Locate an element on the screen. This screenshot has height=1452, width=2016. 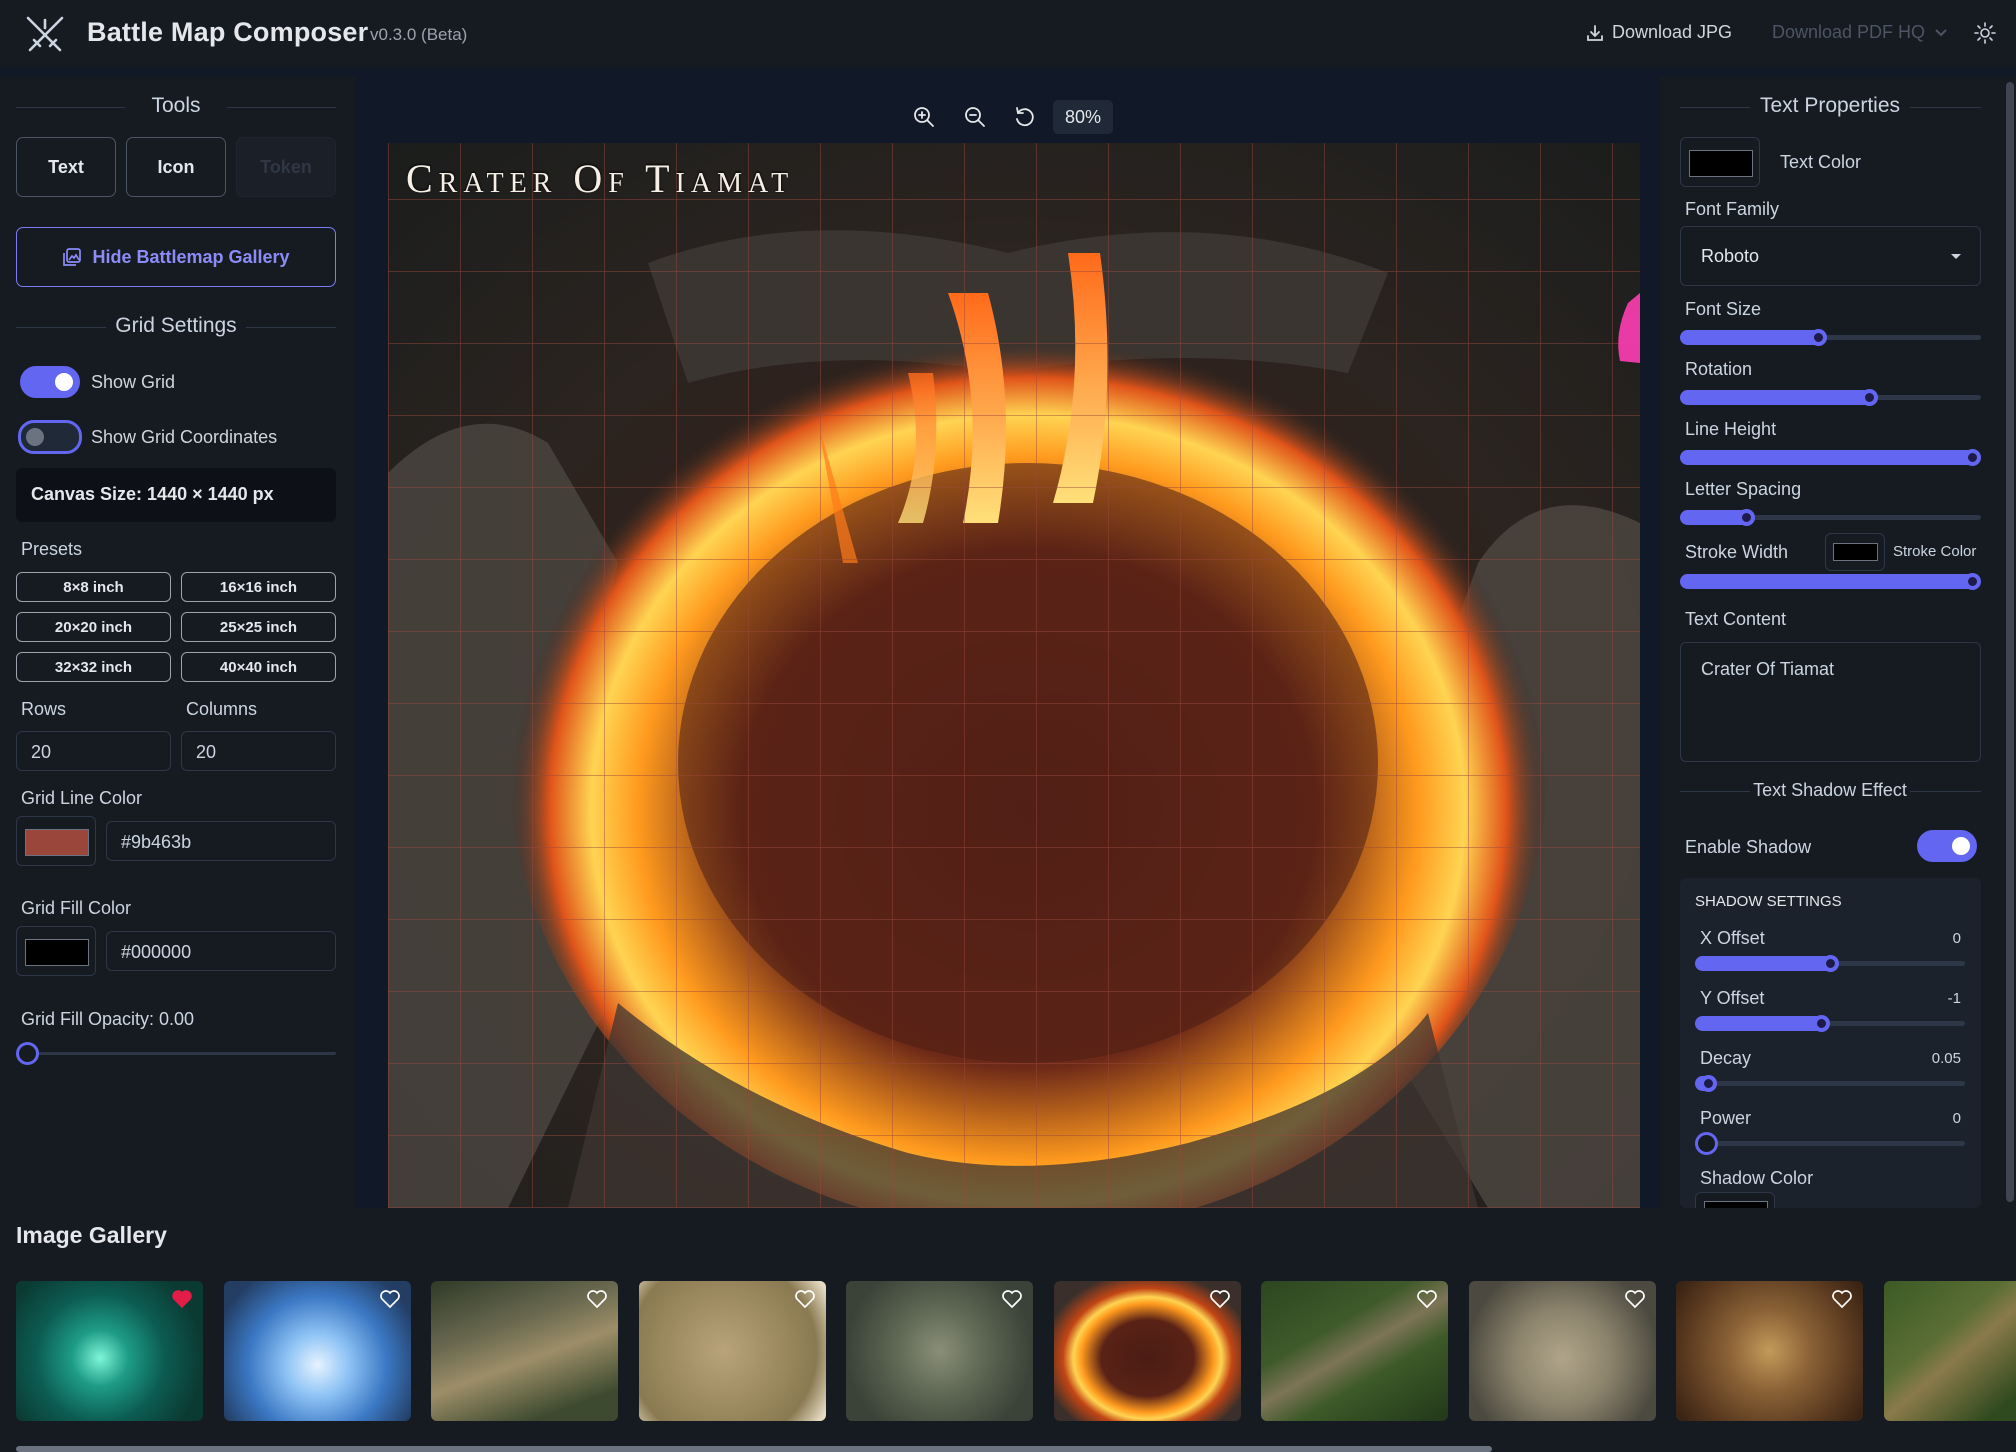
preset-button: 16×16 inch is located at coordinates (258, 587).